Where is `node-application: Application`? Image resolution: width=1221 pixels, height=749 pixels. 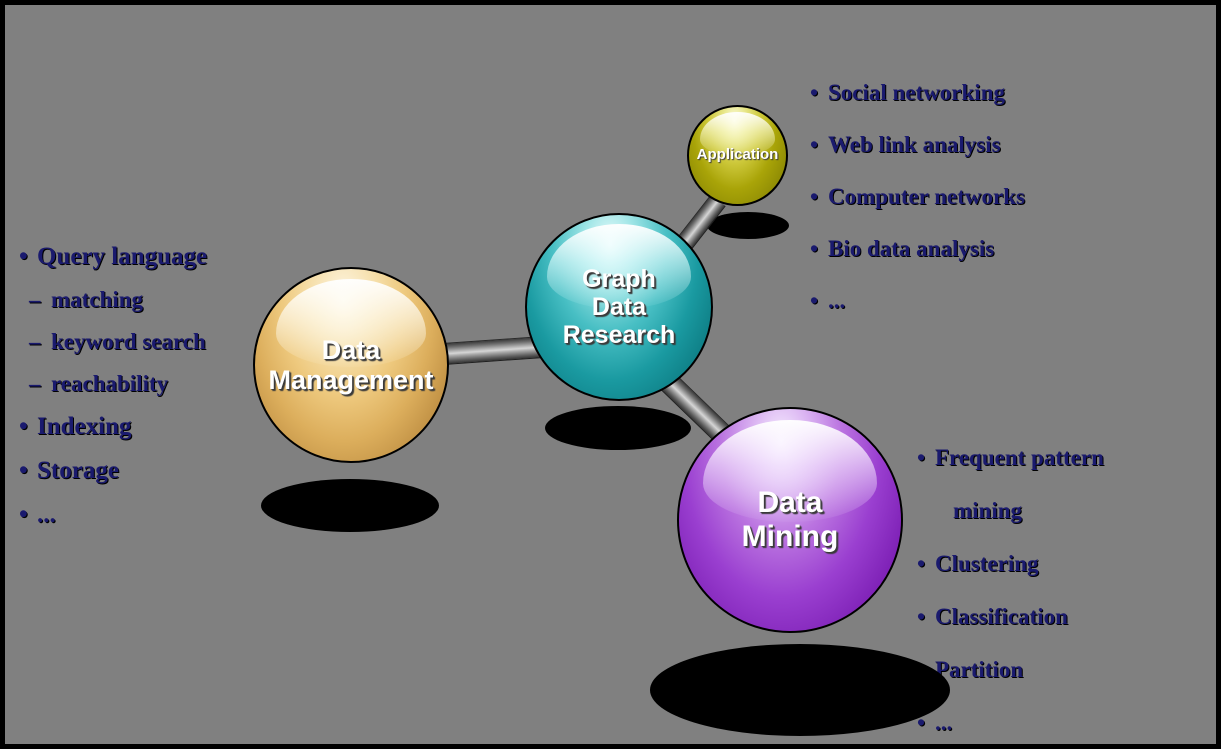
node-application: Application is located at coordinates (737, 155).